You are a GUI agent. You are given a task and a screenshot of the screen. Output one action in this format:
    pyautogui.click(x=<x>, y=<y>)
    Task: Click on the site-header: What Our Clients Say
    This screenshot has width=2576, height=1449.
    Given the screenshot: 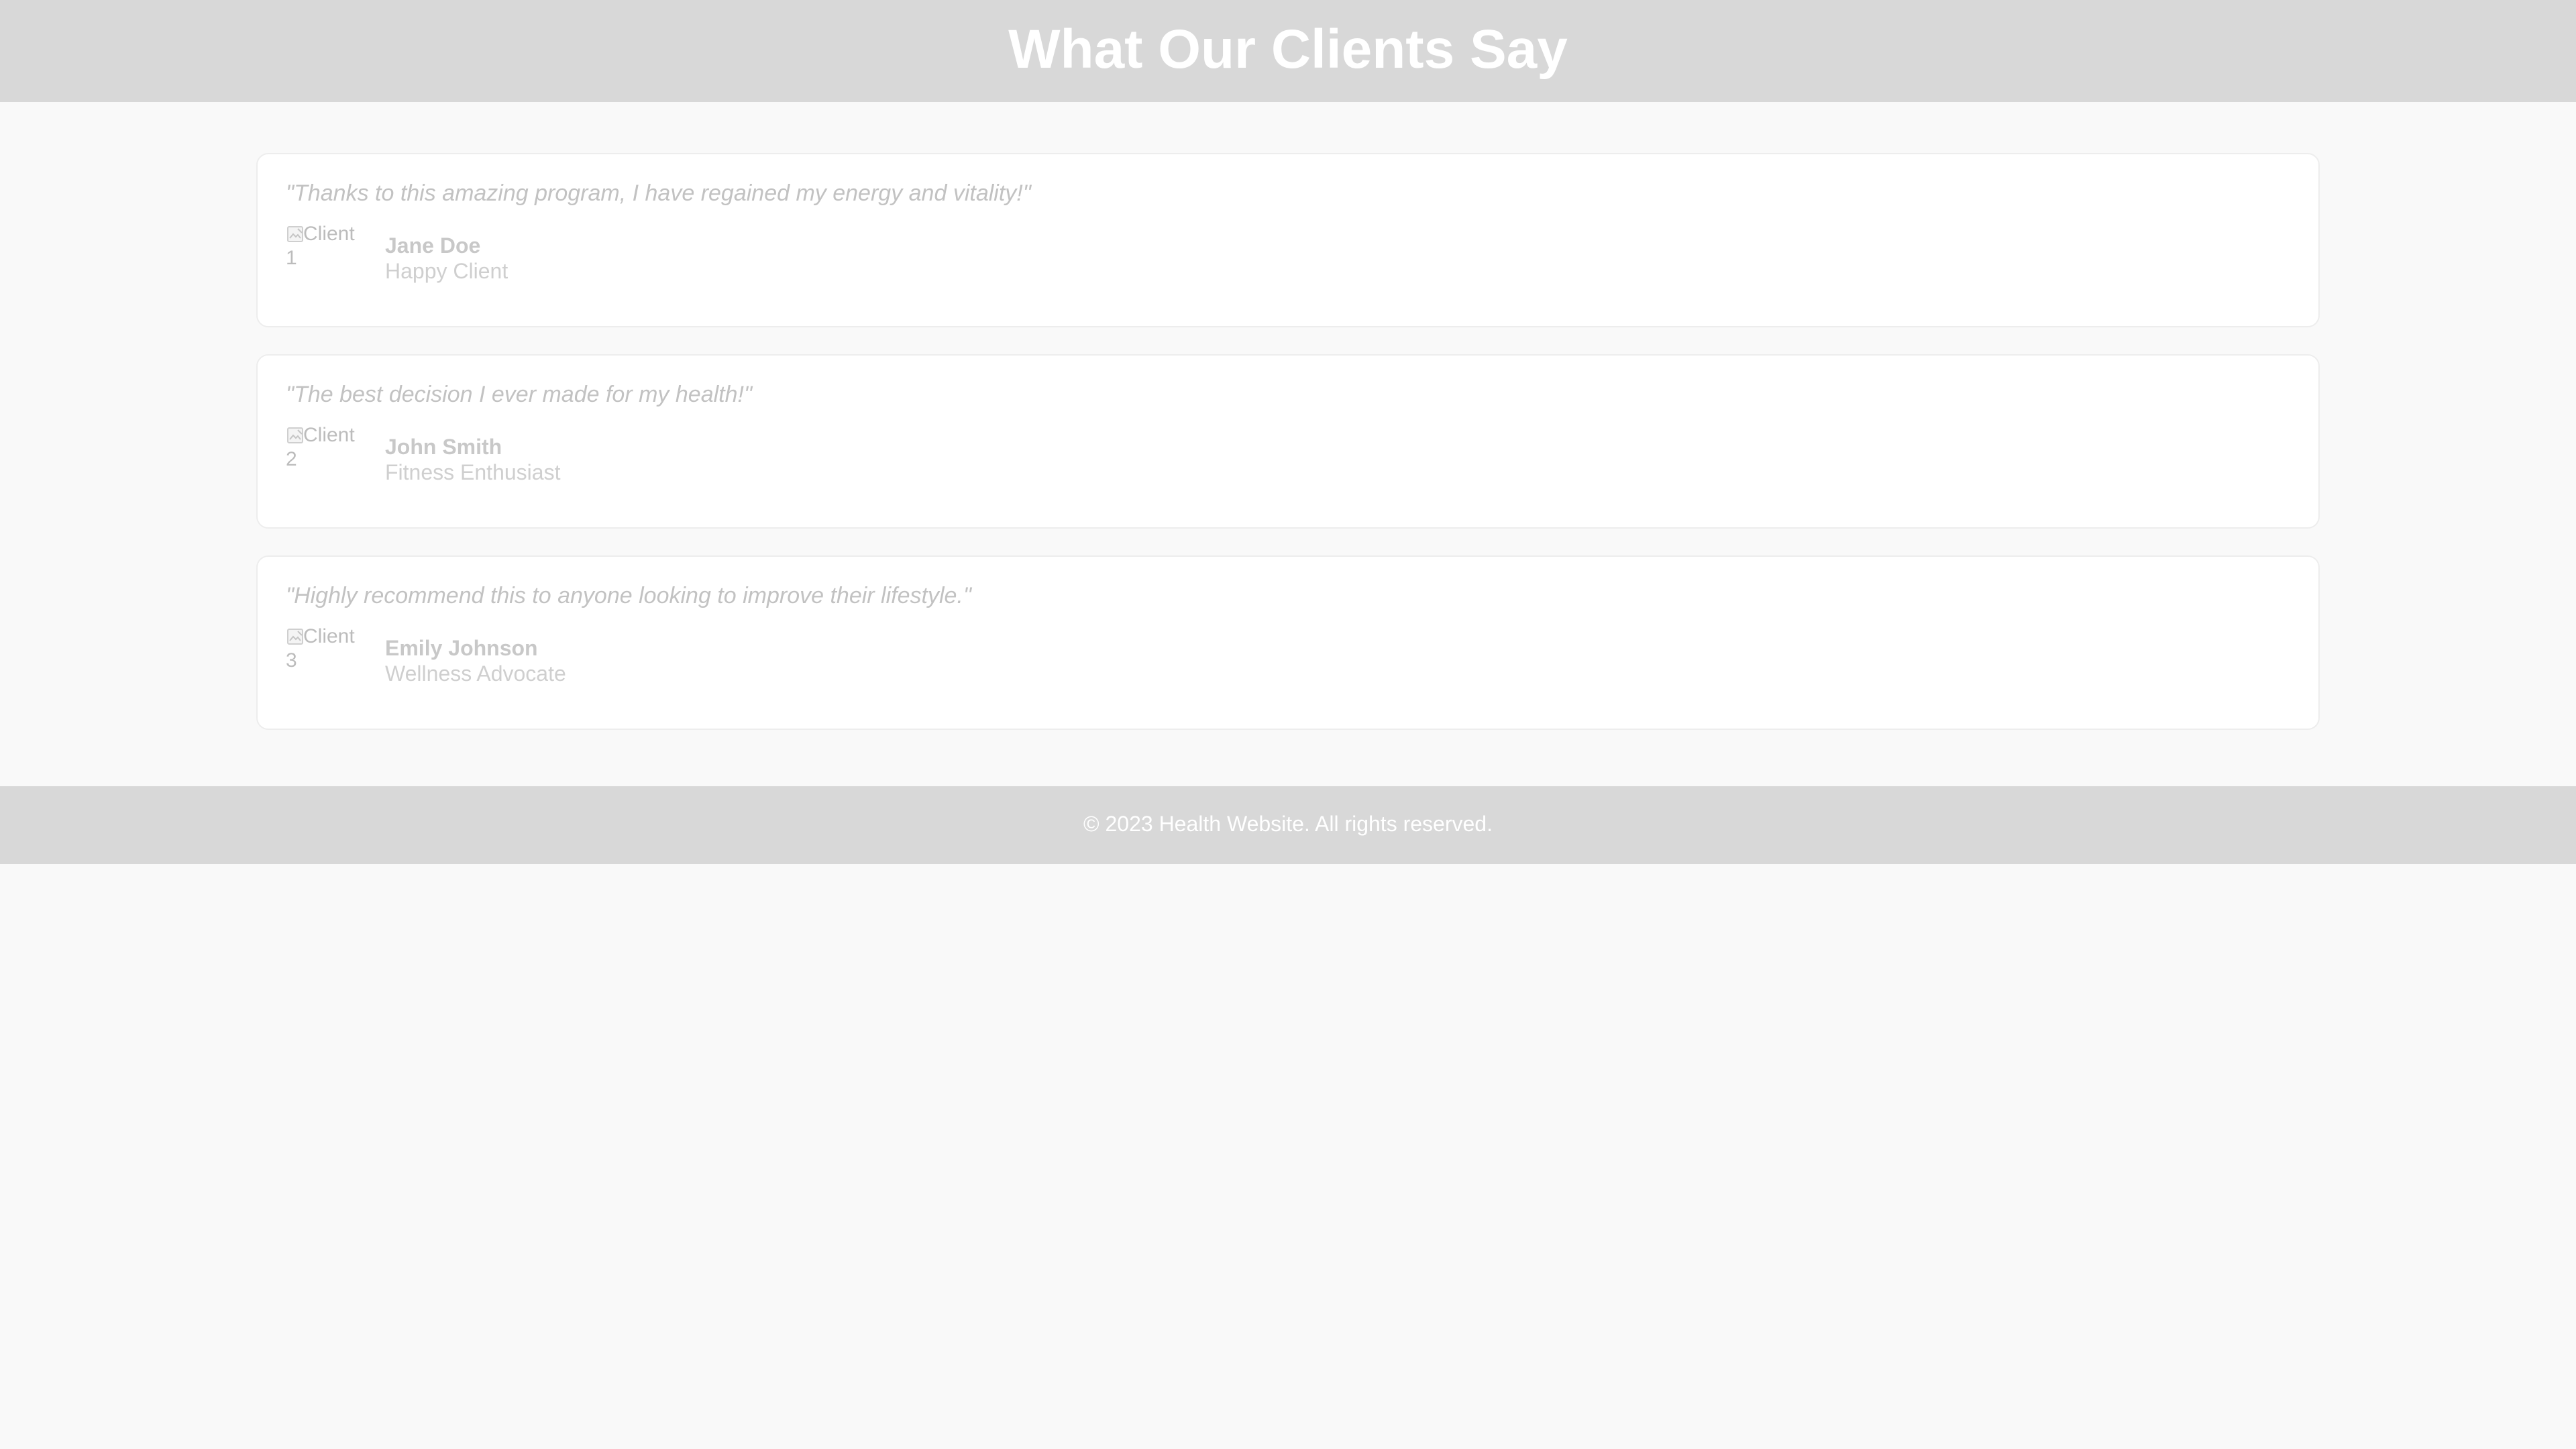 What is the action you would take?
    pyautogui.click(x=1288, y=51)
    